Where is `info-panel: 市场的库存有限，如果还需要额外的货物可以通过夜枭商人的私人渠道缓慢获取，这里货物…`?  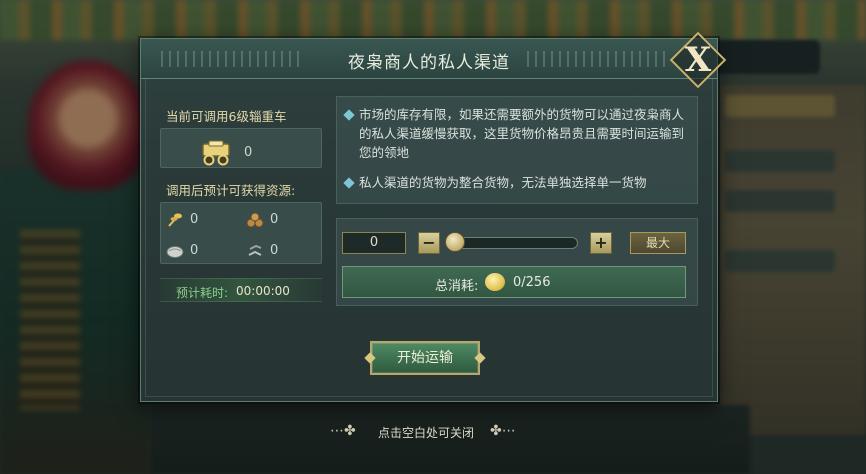
info-panel: 市场的库存有限，如果还需要额外的货物可以通过夜枭商人的私人渠道缓慢获取，这里货物… is located at coordinates (517, 150).